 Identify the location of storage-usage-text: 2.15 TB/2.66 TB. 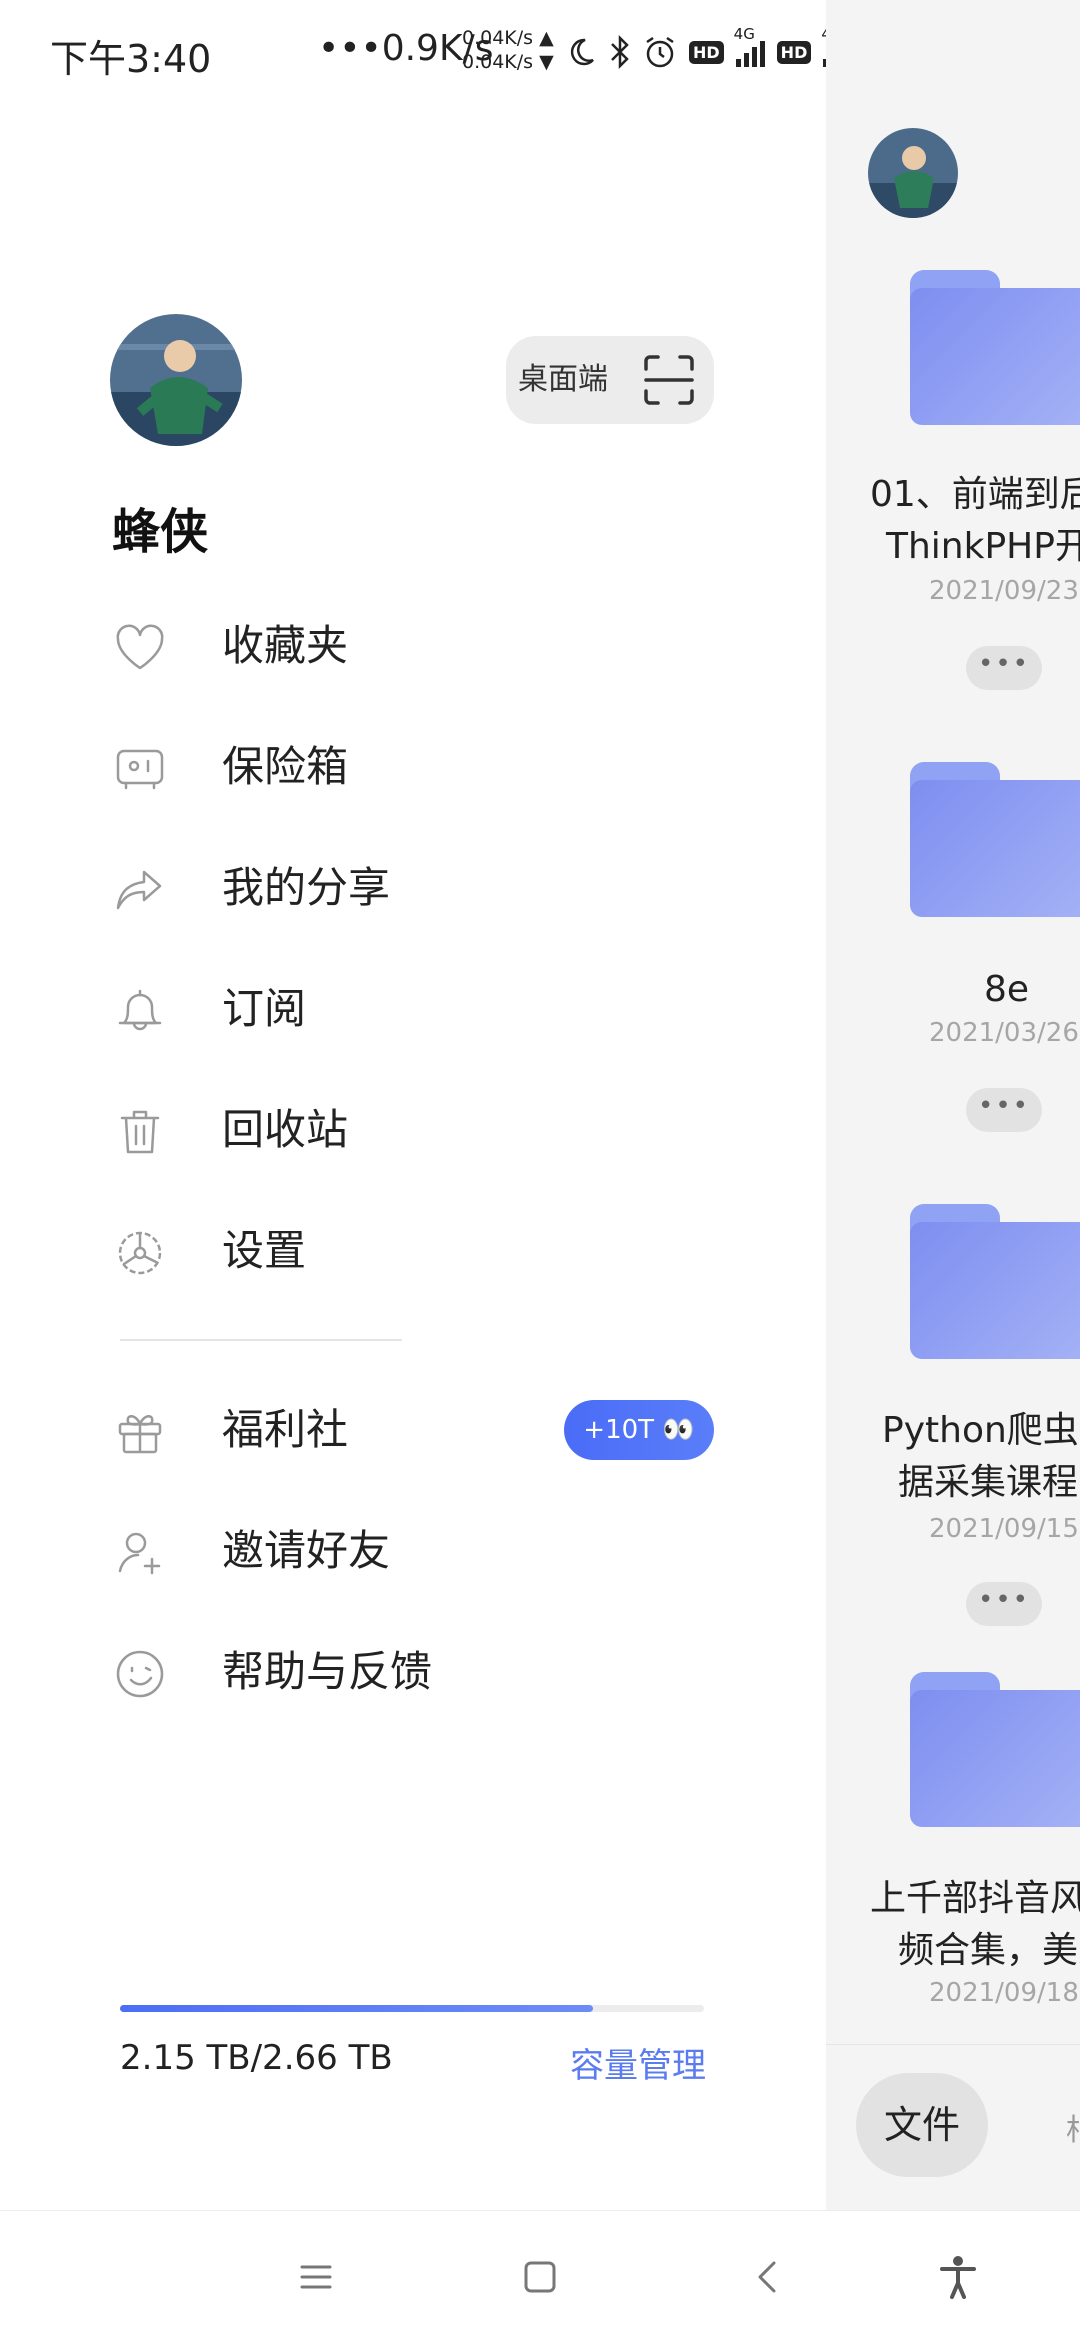
(256, 2058).